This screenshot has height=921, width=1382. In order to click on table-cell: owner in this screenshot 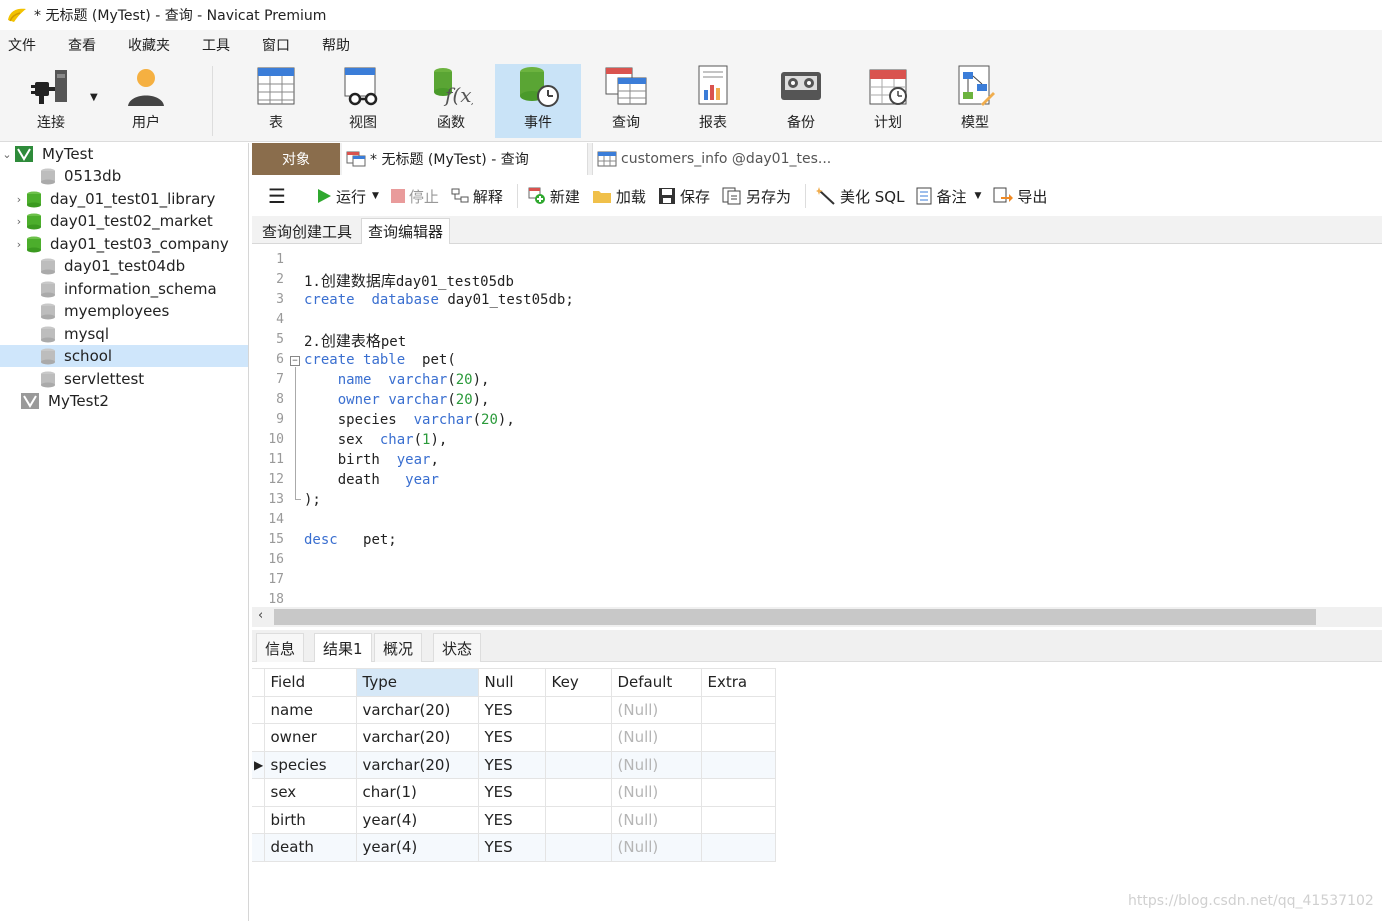, I will do `click(310, 737)`.